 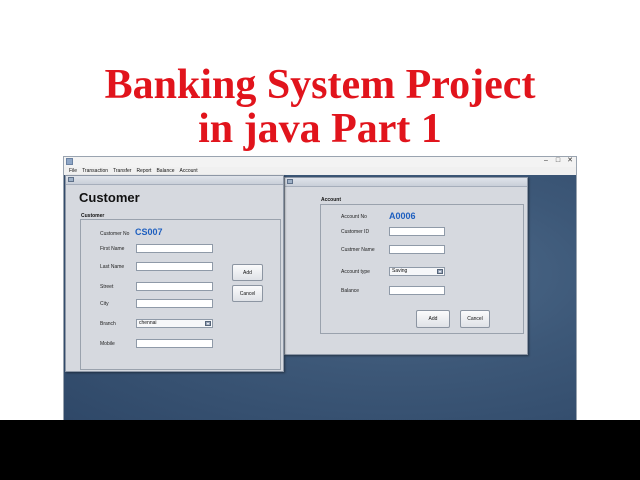 I want to click on branch-value: chennai, so click(x=148, y=323).